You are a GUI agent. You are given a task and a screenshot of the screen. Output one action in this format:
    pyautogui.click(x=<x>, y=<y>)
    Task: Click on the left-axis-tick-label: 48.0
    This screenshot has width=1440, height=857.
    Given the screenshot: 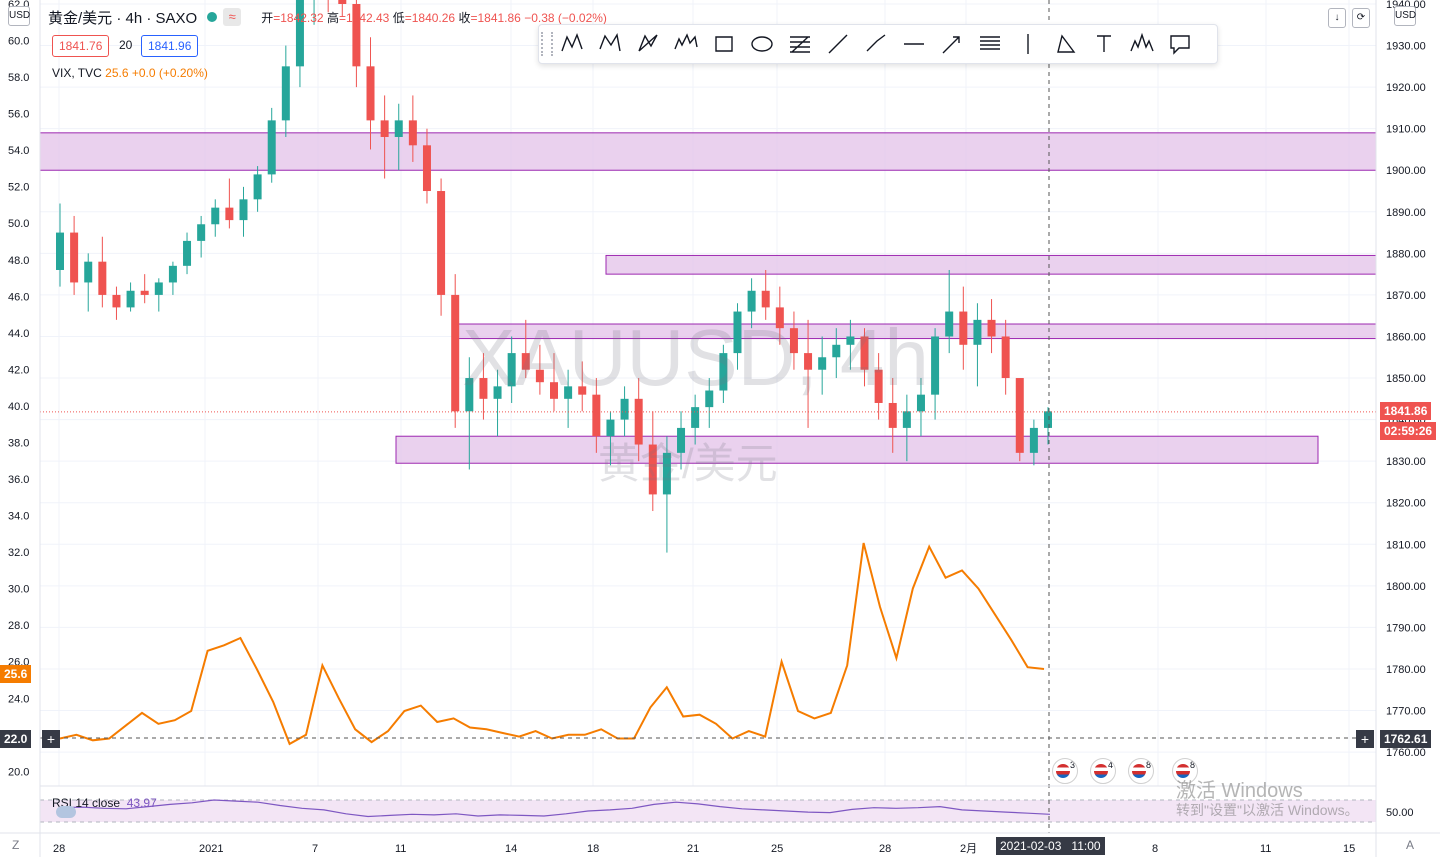 What is the action you would take?
    pyautogui.click(x=18, y=261)
    